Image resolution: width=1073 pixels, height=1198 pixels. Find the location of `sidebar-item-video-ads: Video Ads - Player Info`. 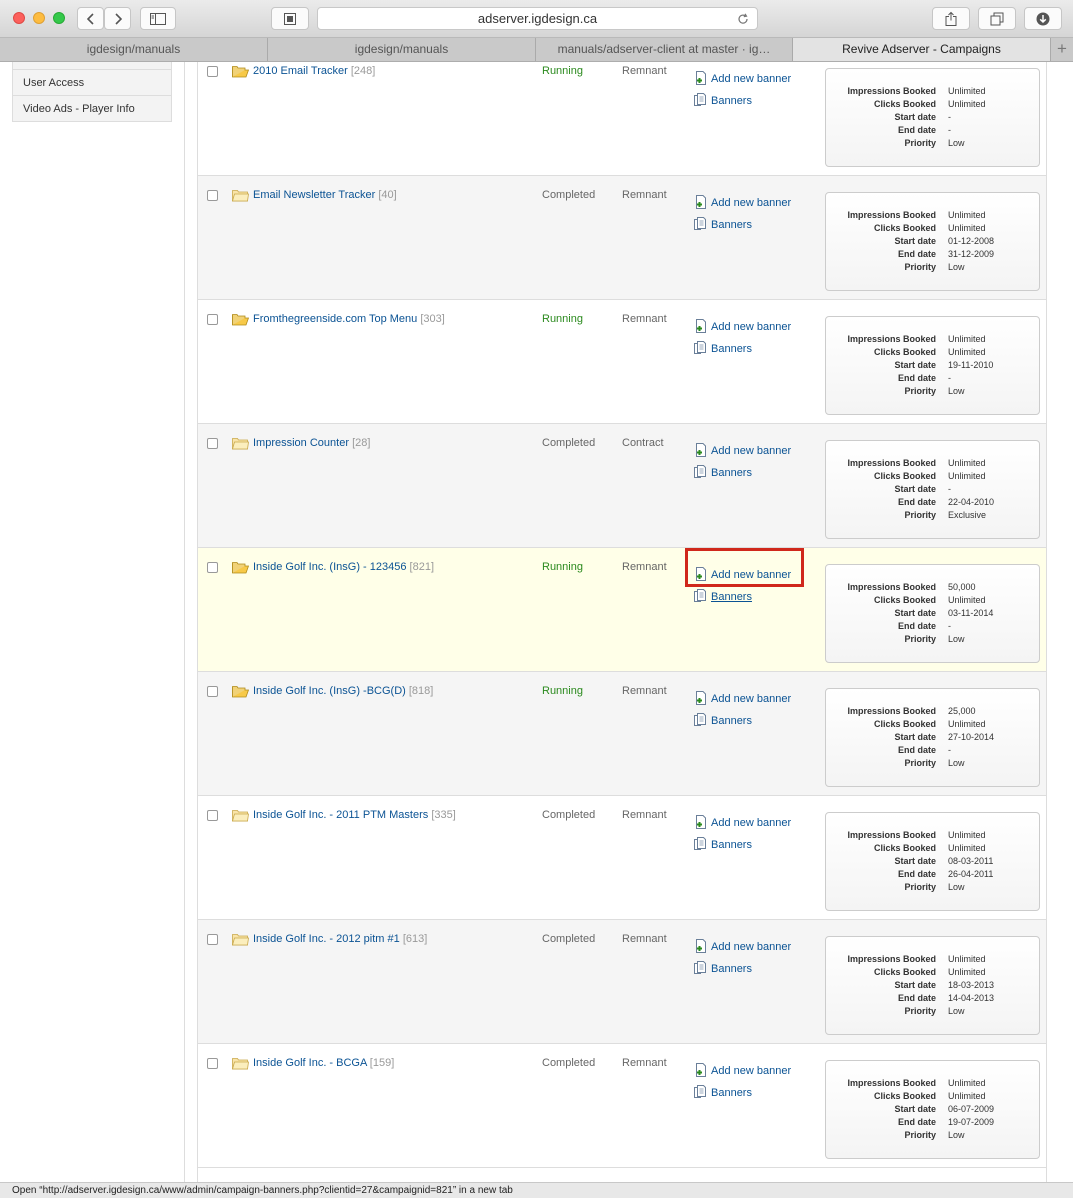

sidebar-item-video-ads: Video Ads - Player Info is located at coordinates (92, 108).